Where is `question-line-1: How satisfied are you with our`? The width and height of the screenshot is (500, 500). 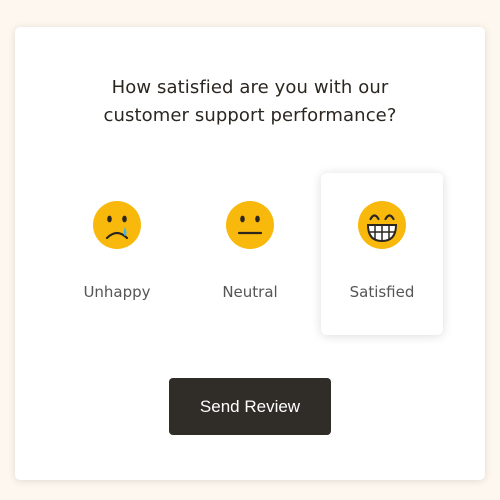
question-line-1: How satisfied are you with our is located at coordinates (250, 87).